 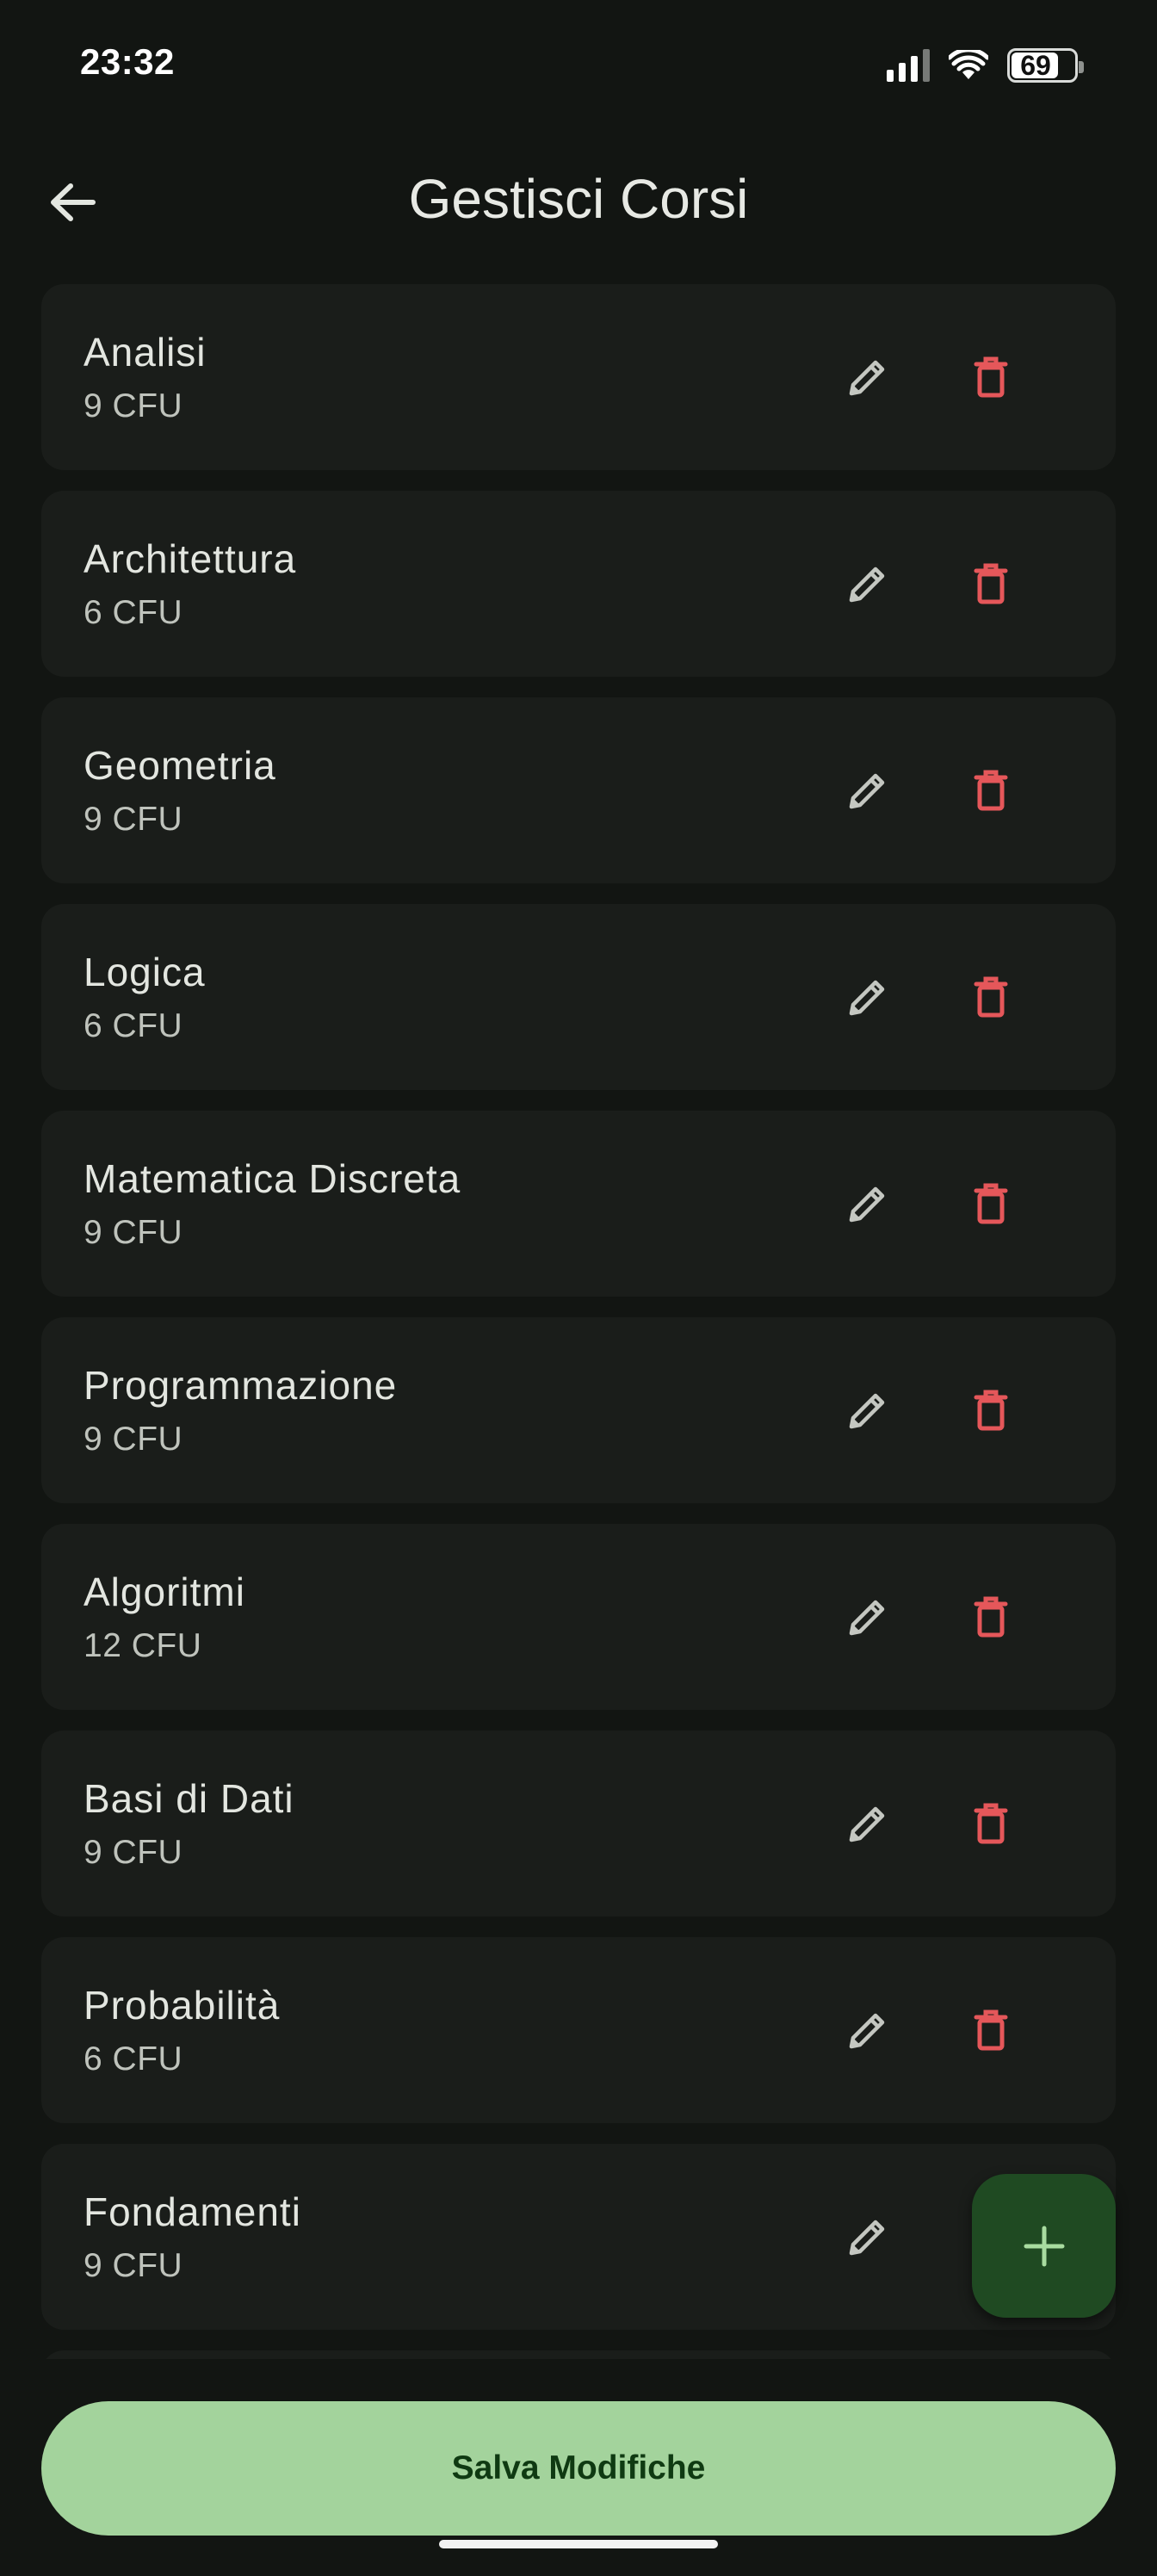 What do you see at coordinates (579, 997) in the screenshot?
I see `course-card: Logica 6 CFU` at bounding box center [579, 997].